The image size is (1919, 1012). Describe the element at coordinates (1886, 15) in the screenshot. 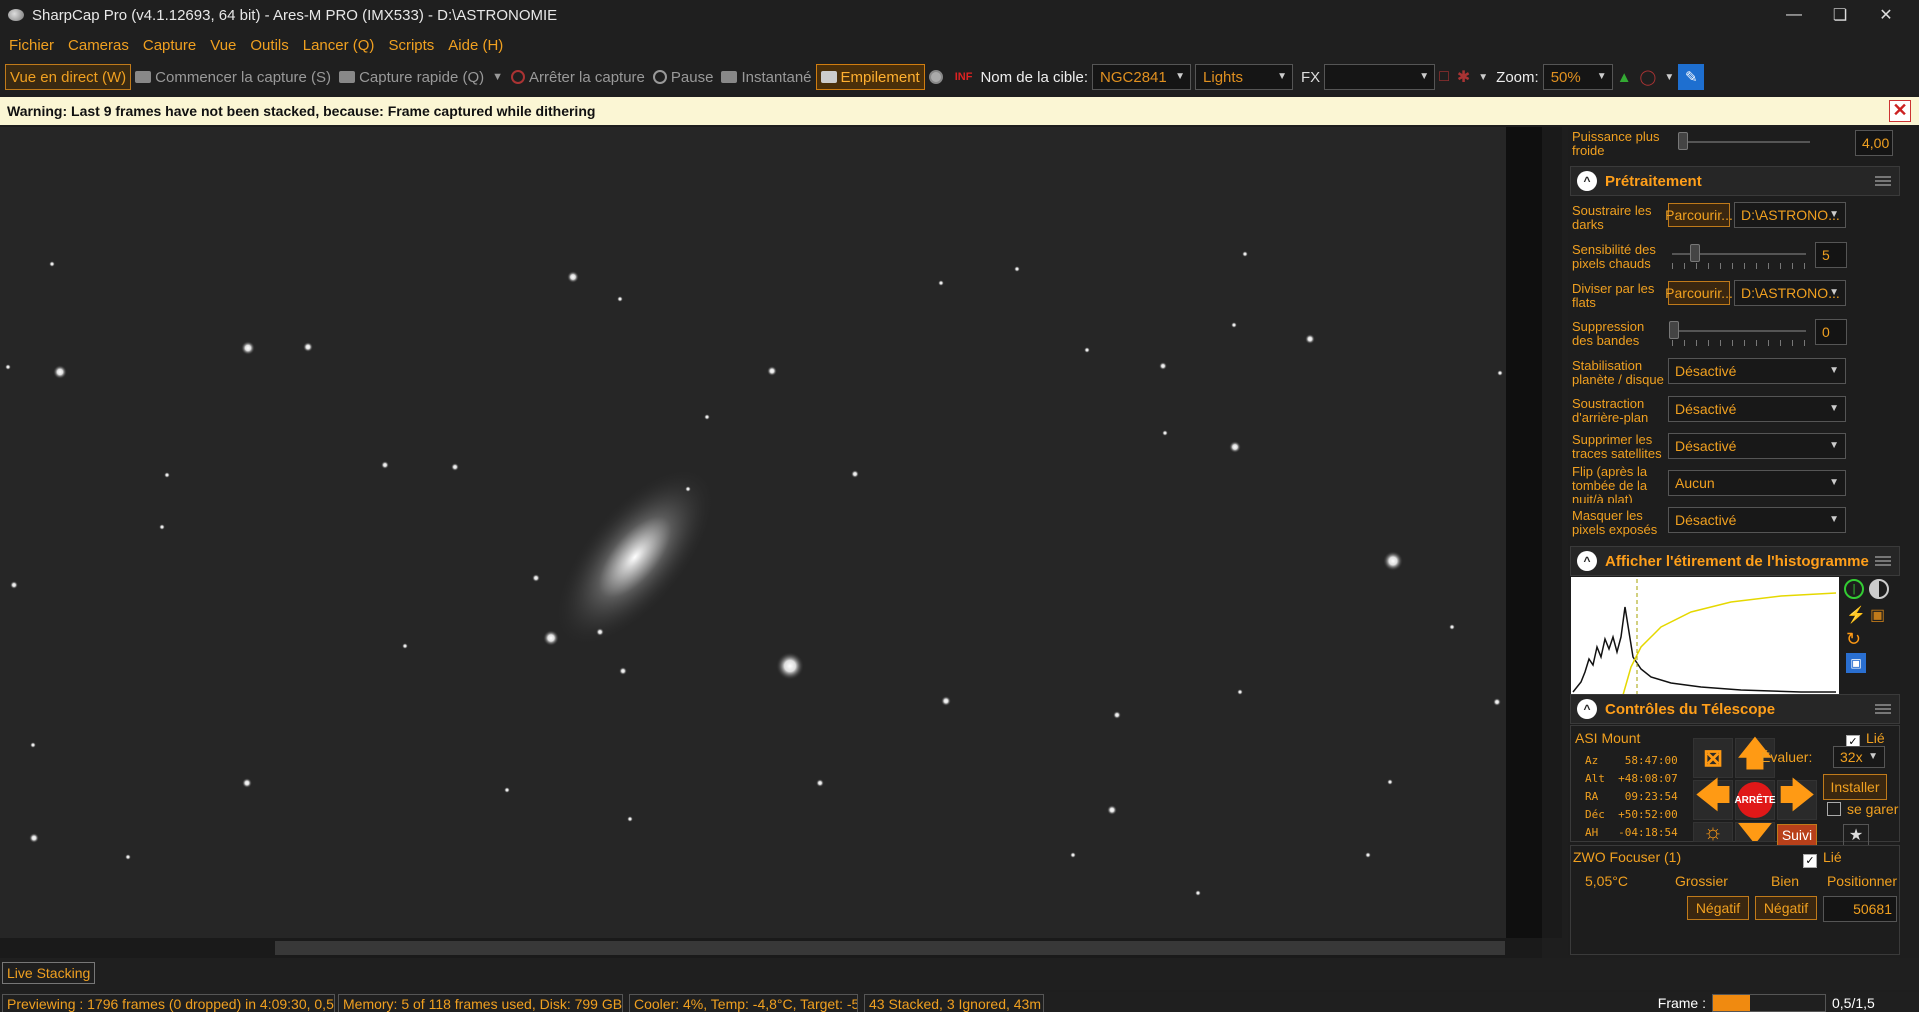

I see `close-window-button: ✕` at that location.